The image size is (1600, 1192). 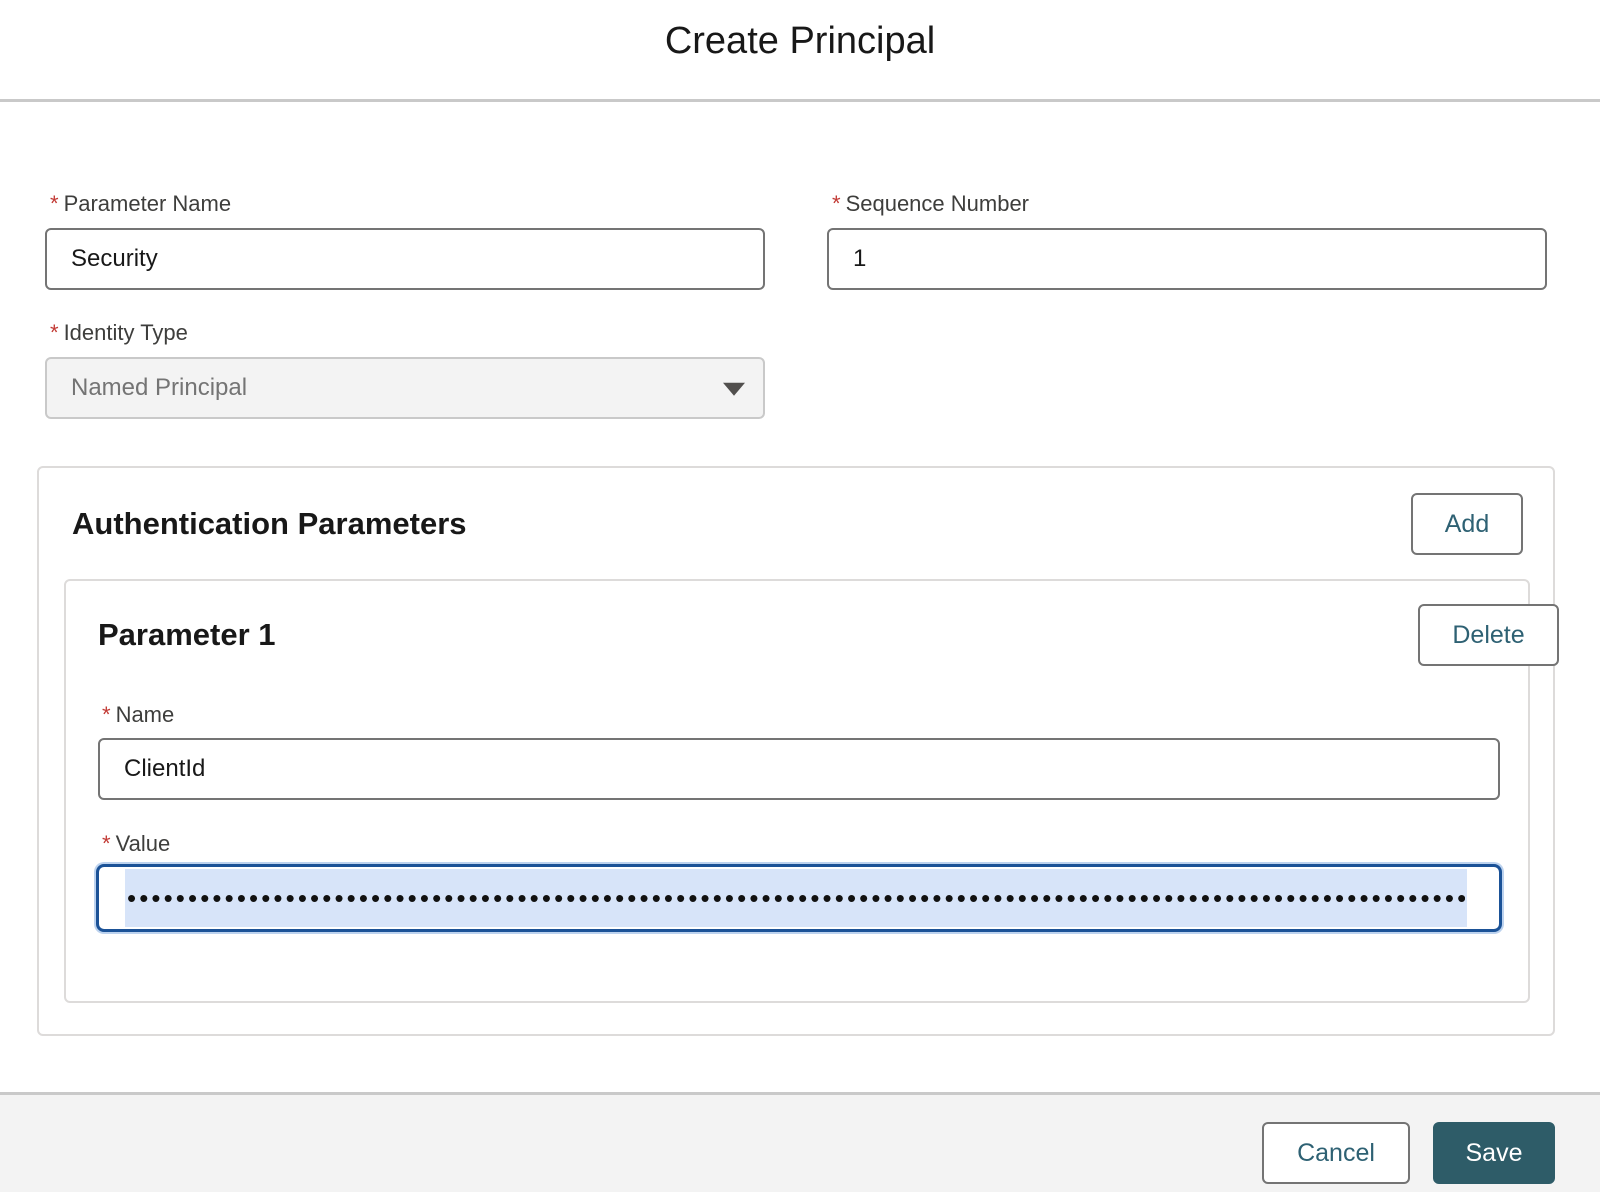 I want to click on name-label-text: Name, so click(x=145, y=714).